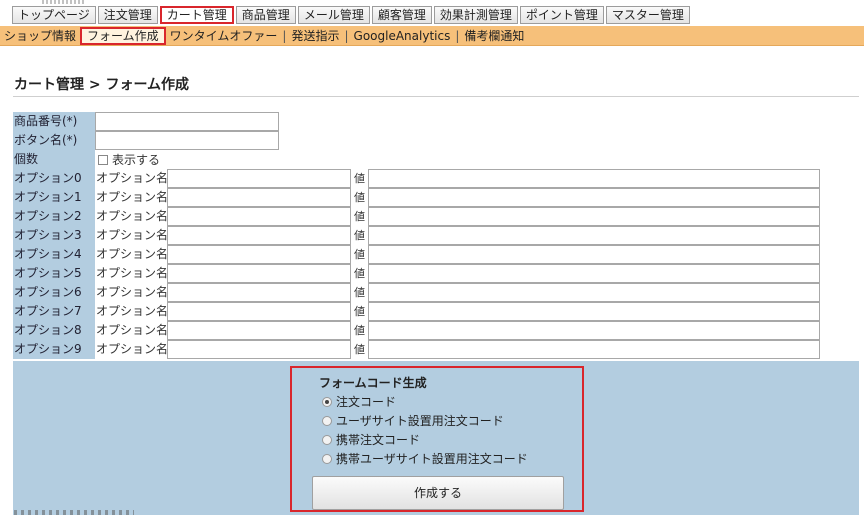 The image size is (864, 515). I want to click on quantity-display-checkbox, so click(103, 159).